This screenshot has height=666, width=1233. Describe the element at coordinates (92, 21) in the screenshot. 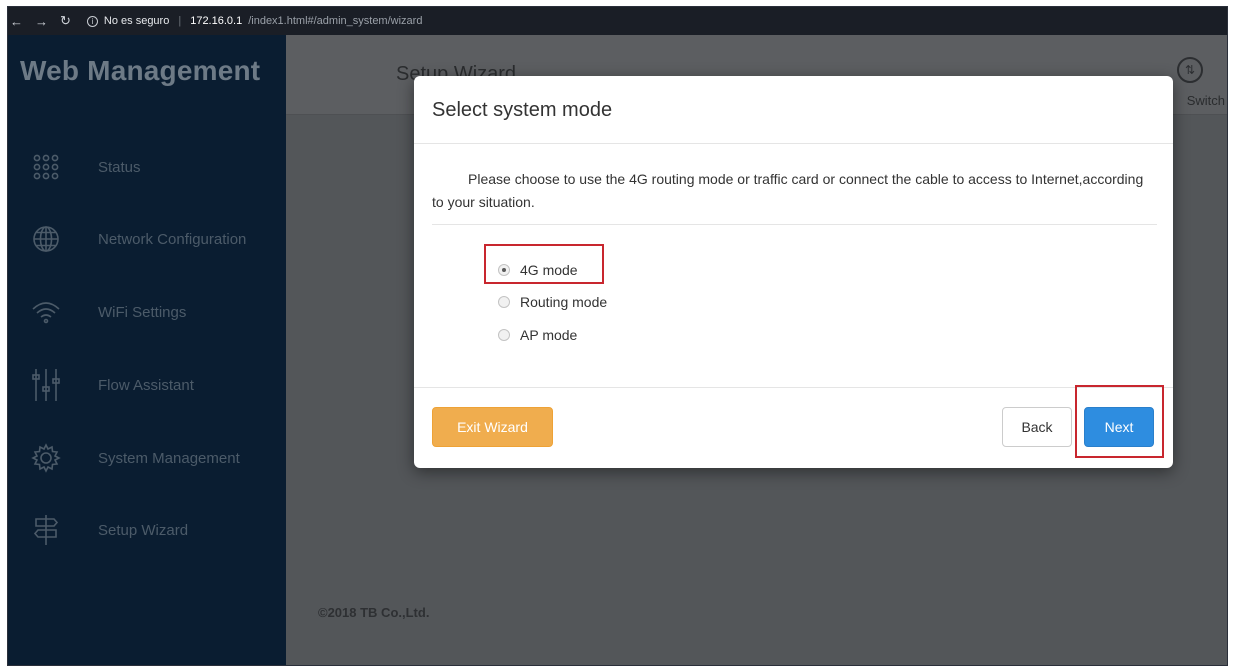

I see `info-icon: i` at that location.